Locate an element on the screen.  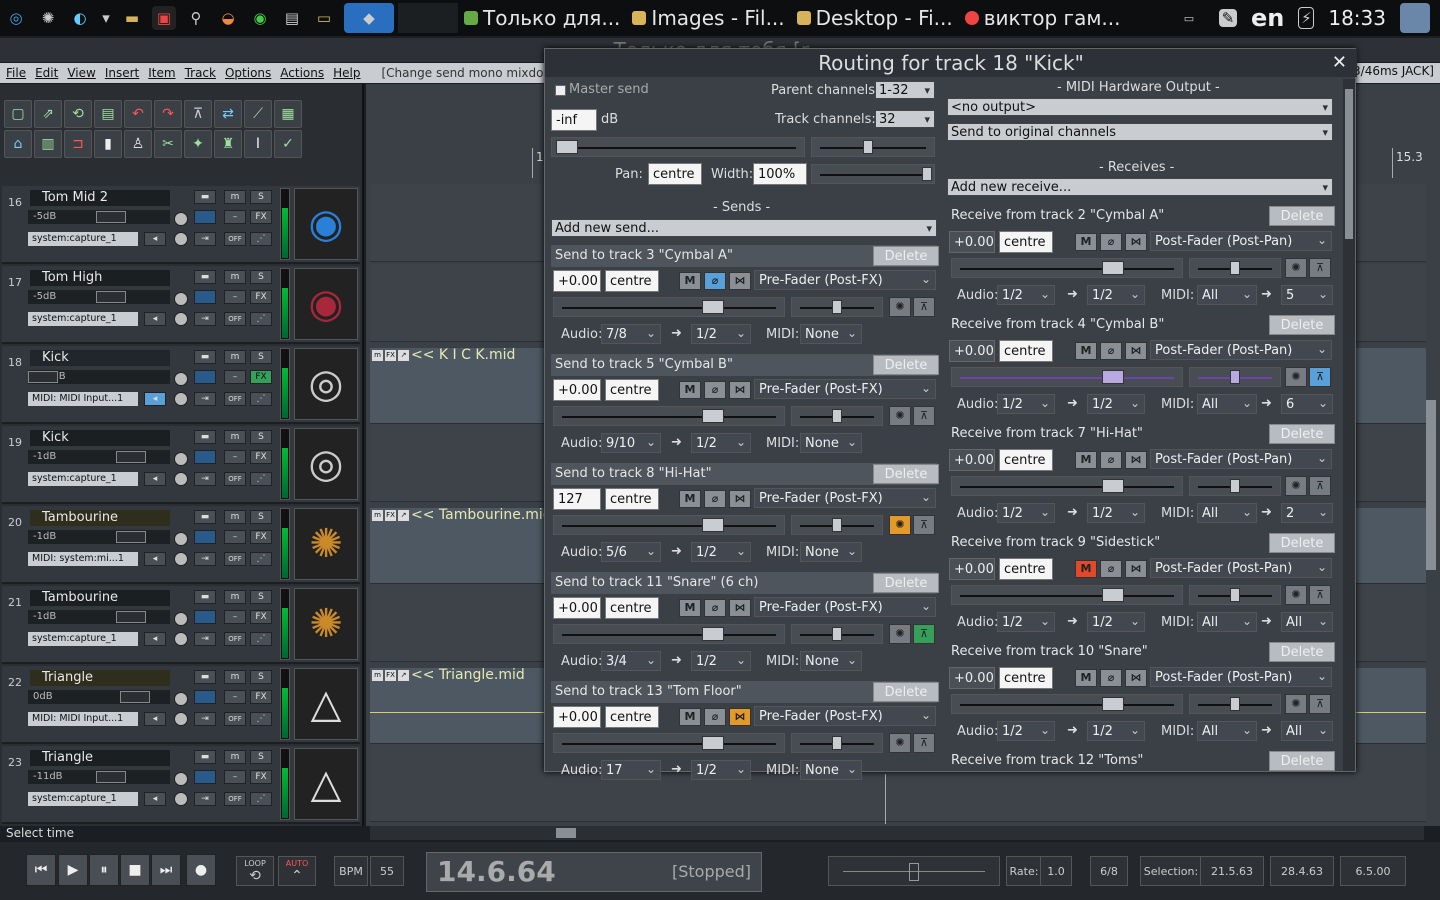
item-group-icon: ✂ is located at coordinates (168, 144).